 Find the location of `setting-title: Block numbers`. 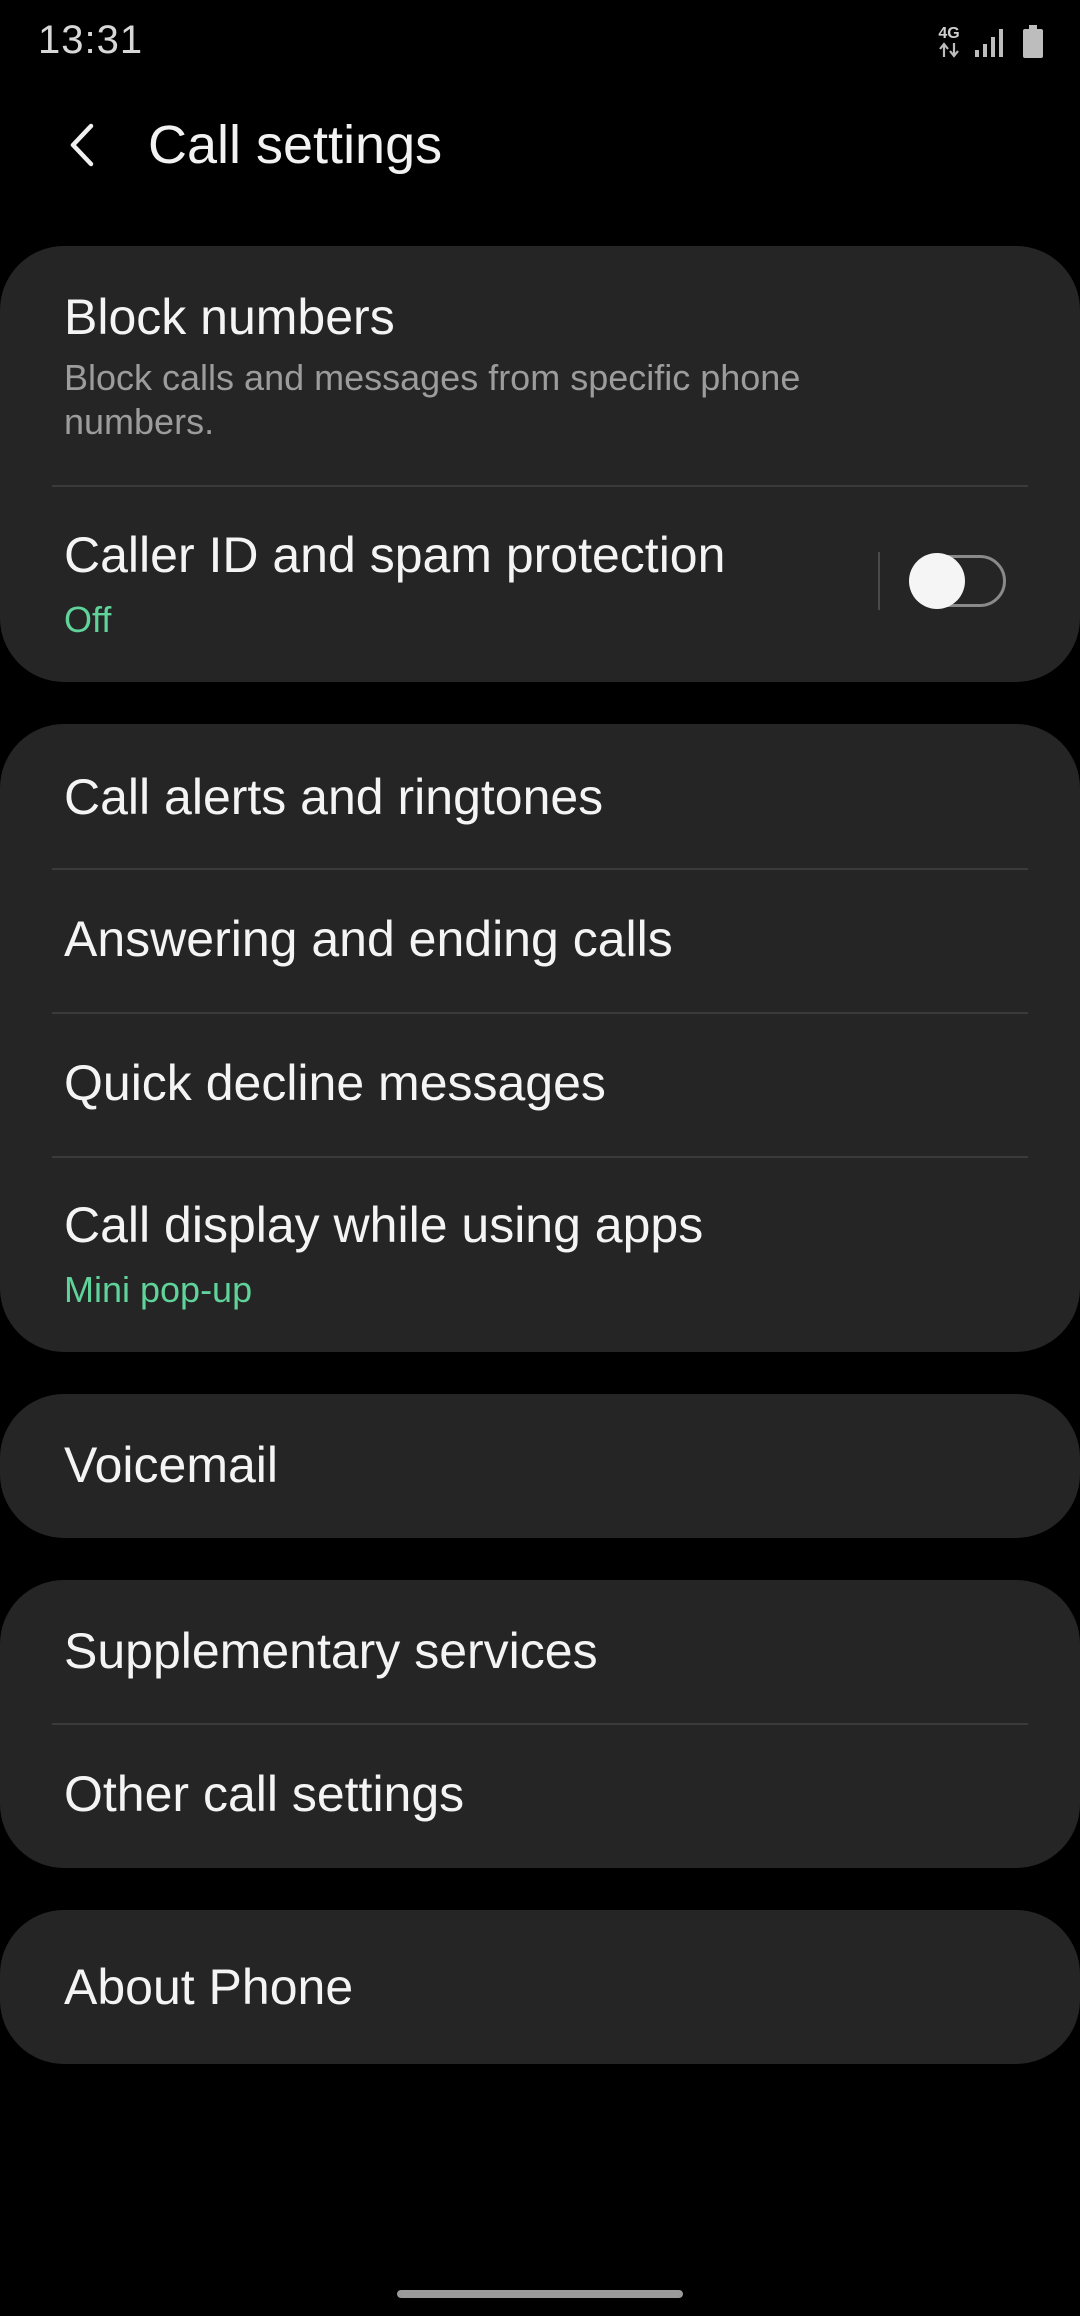

setting-title: Block numbers is located at coordinates (229, 317).